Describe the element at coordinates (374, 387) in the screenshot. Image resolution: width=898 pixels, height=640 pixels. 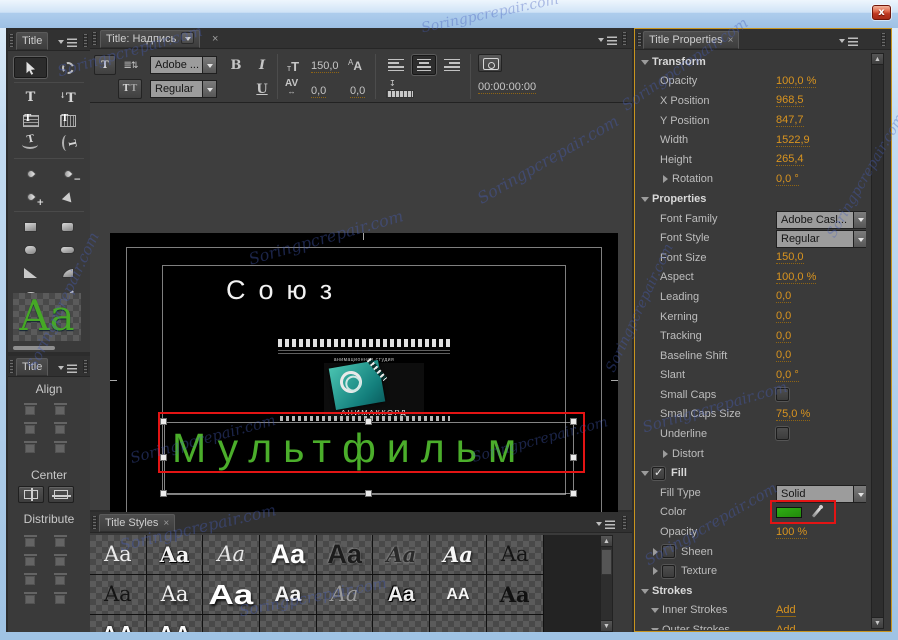
I see `studio-logo: АНИМАККОРД` at that location.